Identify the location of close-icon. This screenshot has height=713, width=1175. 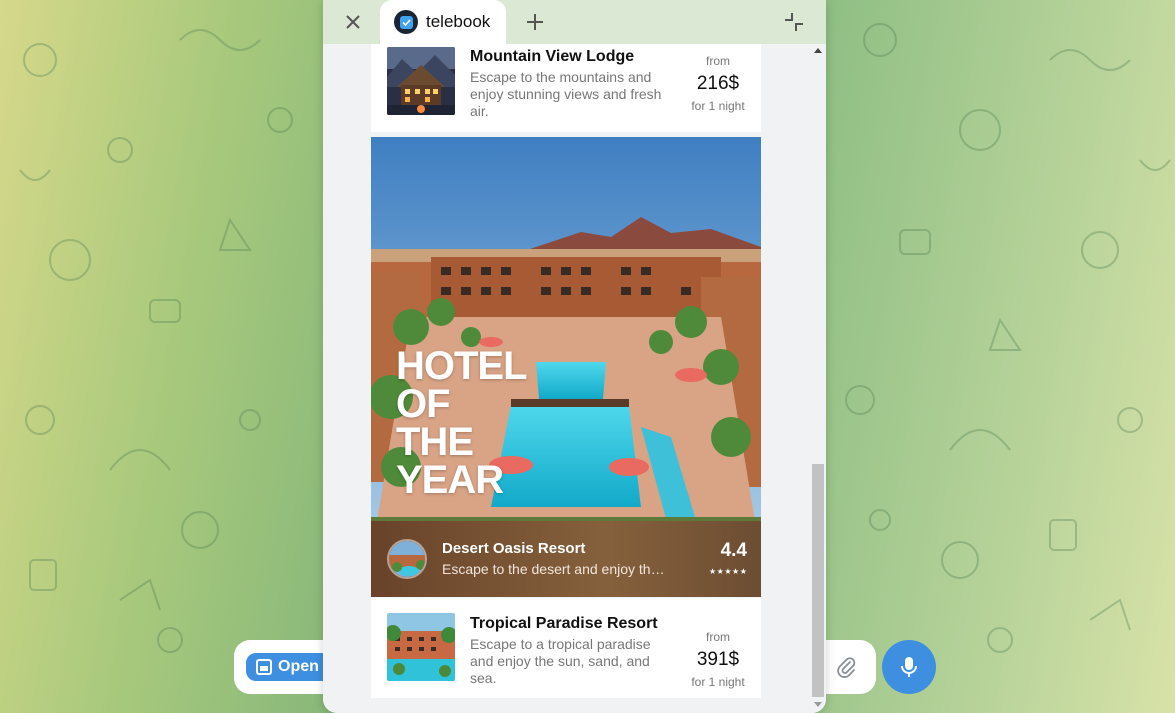
(353, 22).